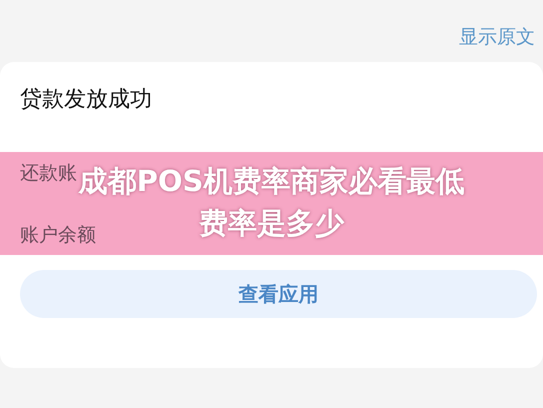  Describe the element at coordinates (278, 294) in the screenshot. I see `view-app-button: 查看应用` at that location.